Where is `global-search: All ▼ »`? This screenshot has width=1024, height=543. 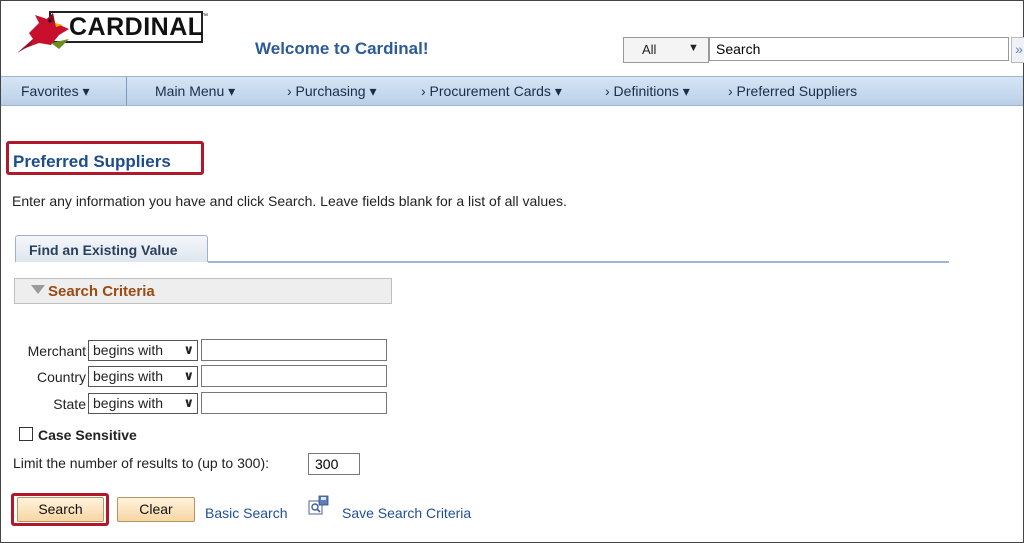
global-search: All ▼ » is located at coordinates (823, 50).